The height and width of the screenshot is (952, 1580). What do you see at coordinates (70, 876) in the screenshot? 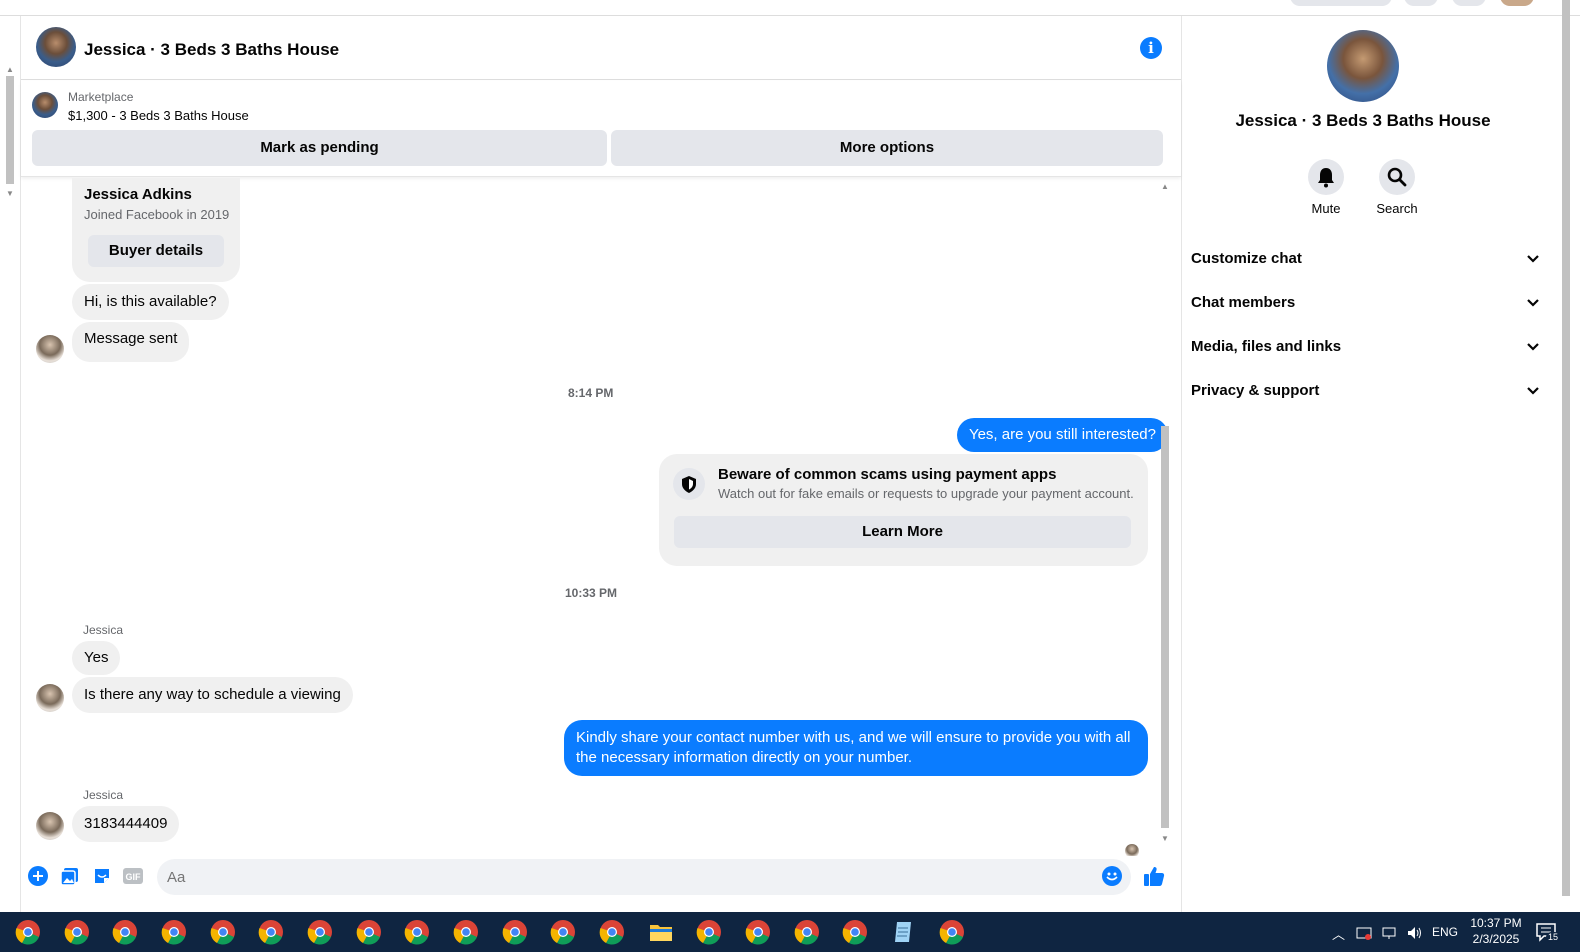
I see `photo-icon` at bounding box center [70, 876].